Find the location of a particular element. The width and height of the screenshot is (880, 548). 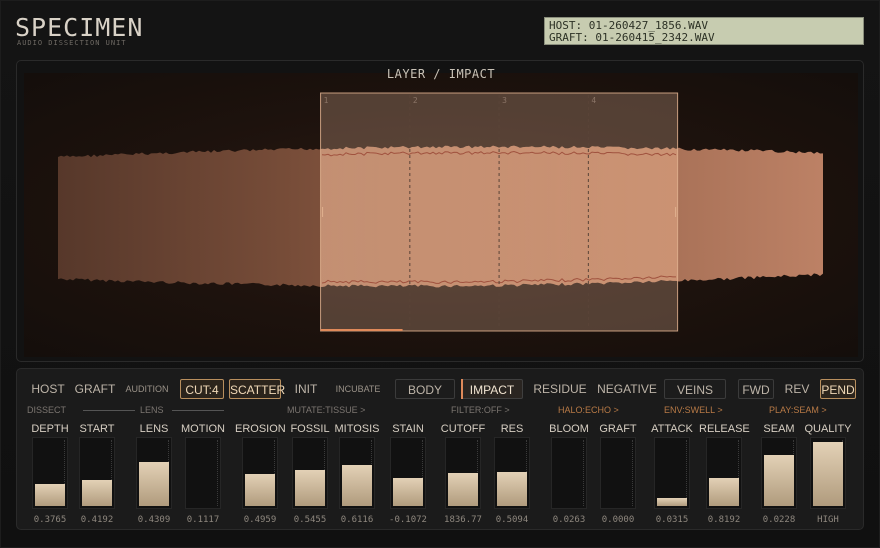

param-value: 0.5455 is located at coordinates (310, 520).